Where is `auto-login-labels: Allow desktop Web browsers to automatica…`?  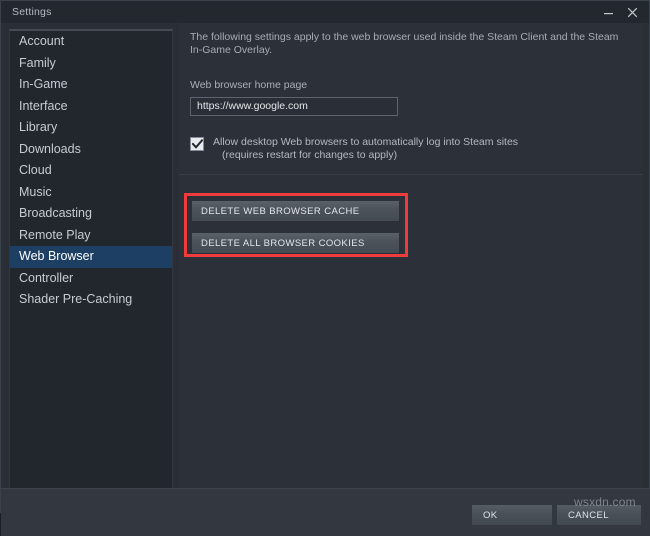 auto-login-labels: Allow desktop Web browsers to automatica… is located at coordinates (365, 148).